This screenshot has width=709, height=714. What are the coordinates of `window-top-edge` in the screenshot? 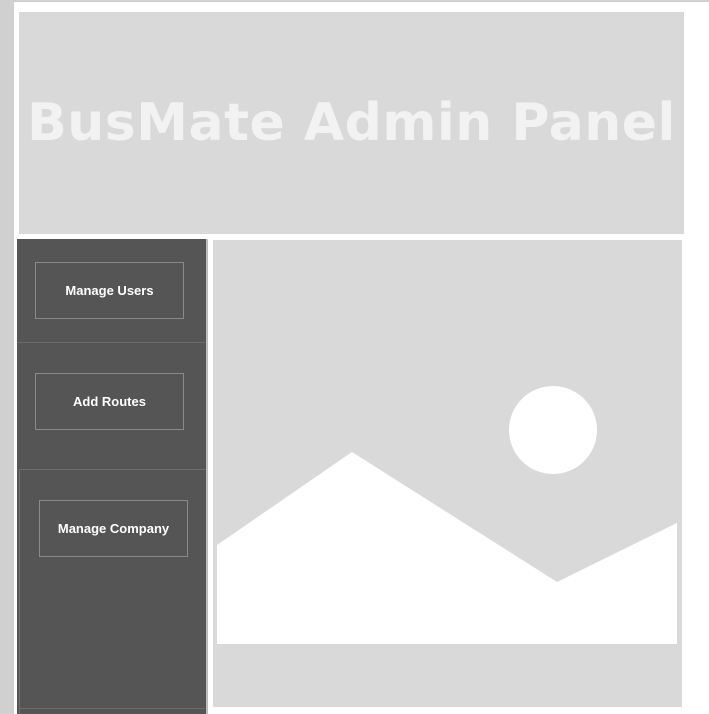 It's located at (361, 1).